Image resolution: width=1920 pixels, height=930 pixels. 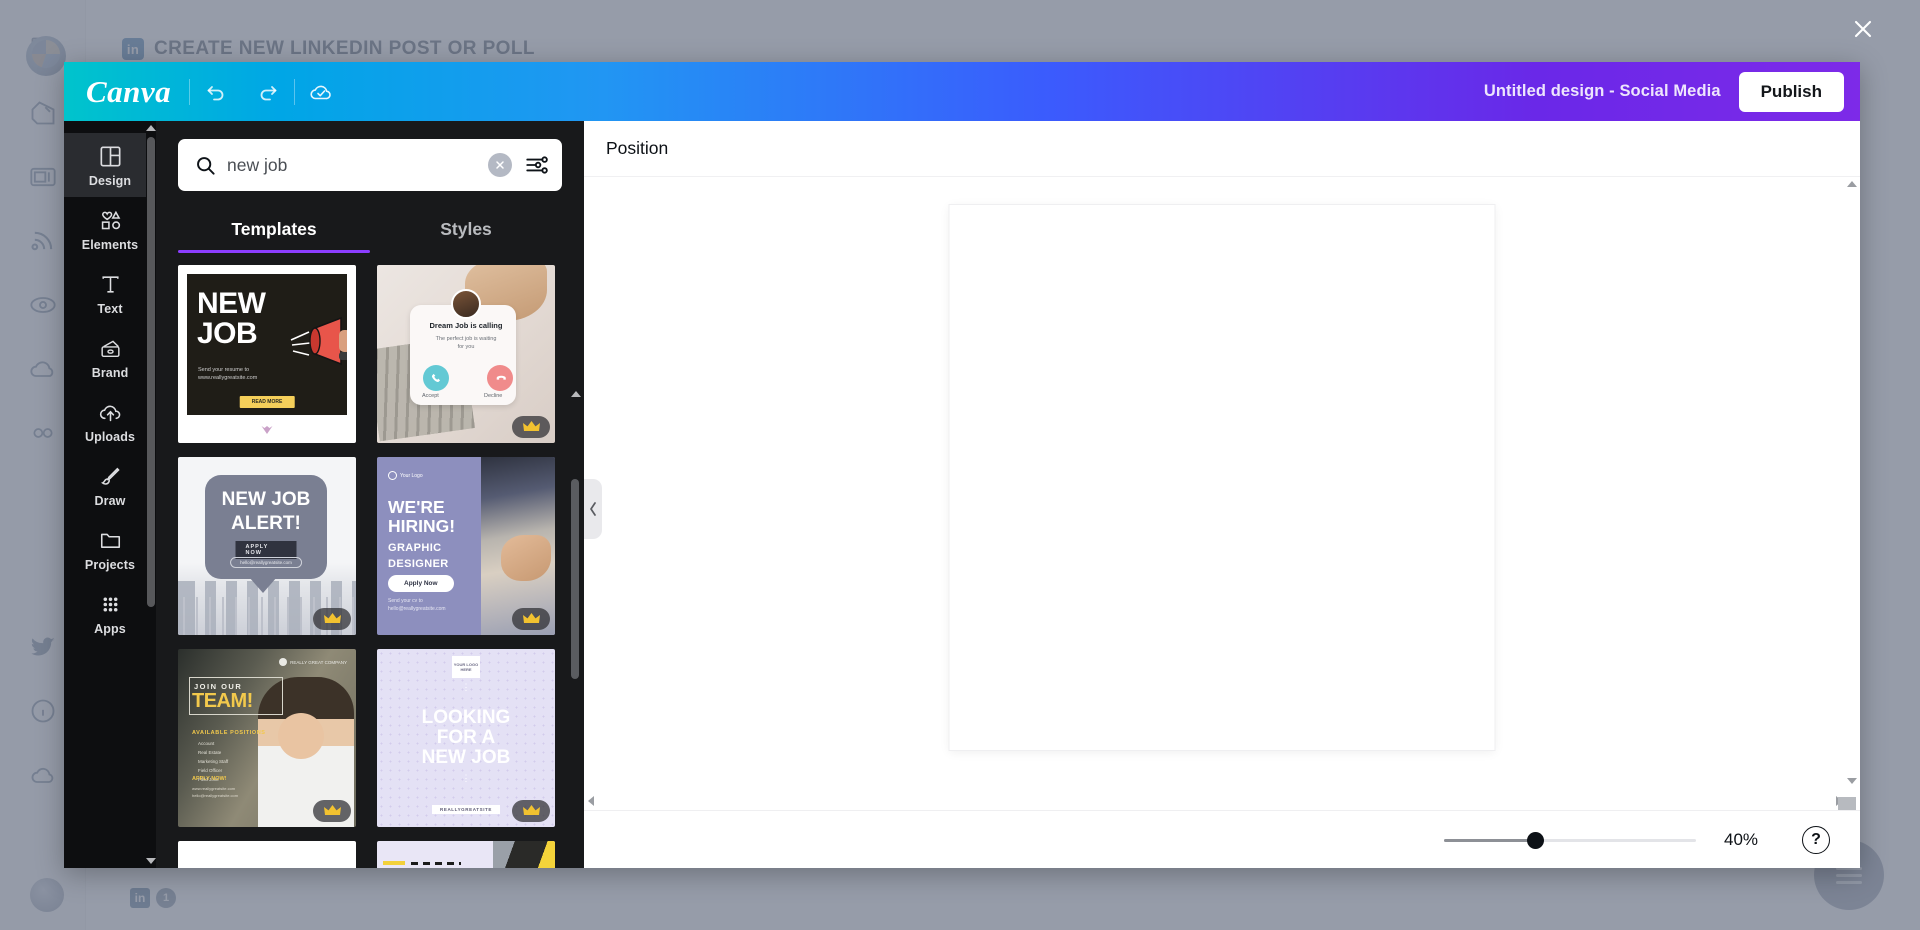 I want to click on canvas-vertical-scrollbar, so click(x=1852, y=482).